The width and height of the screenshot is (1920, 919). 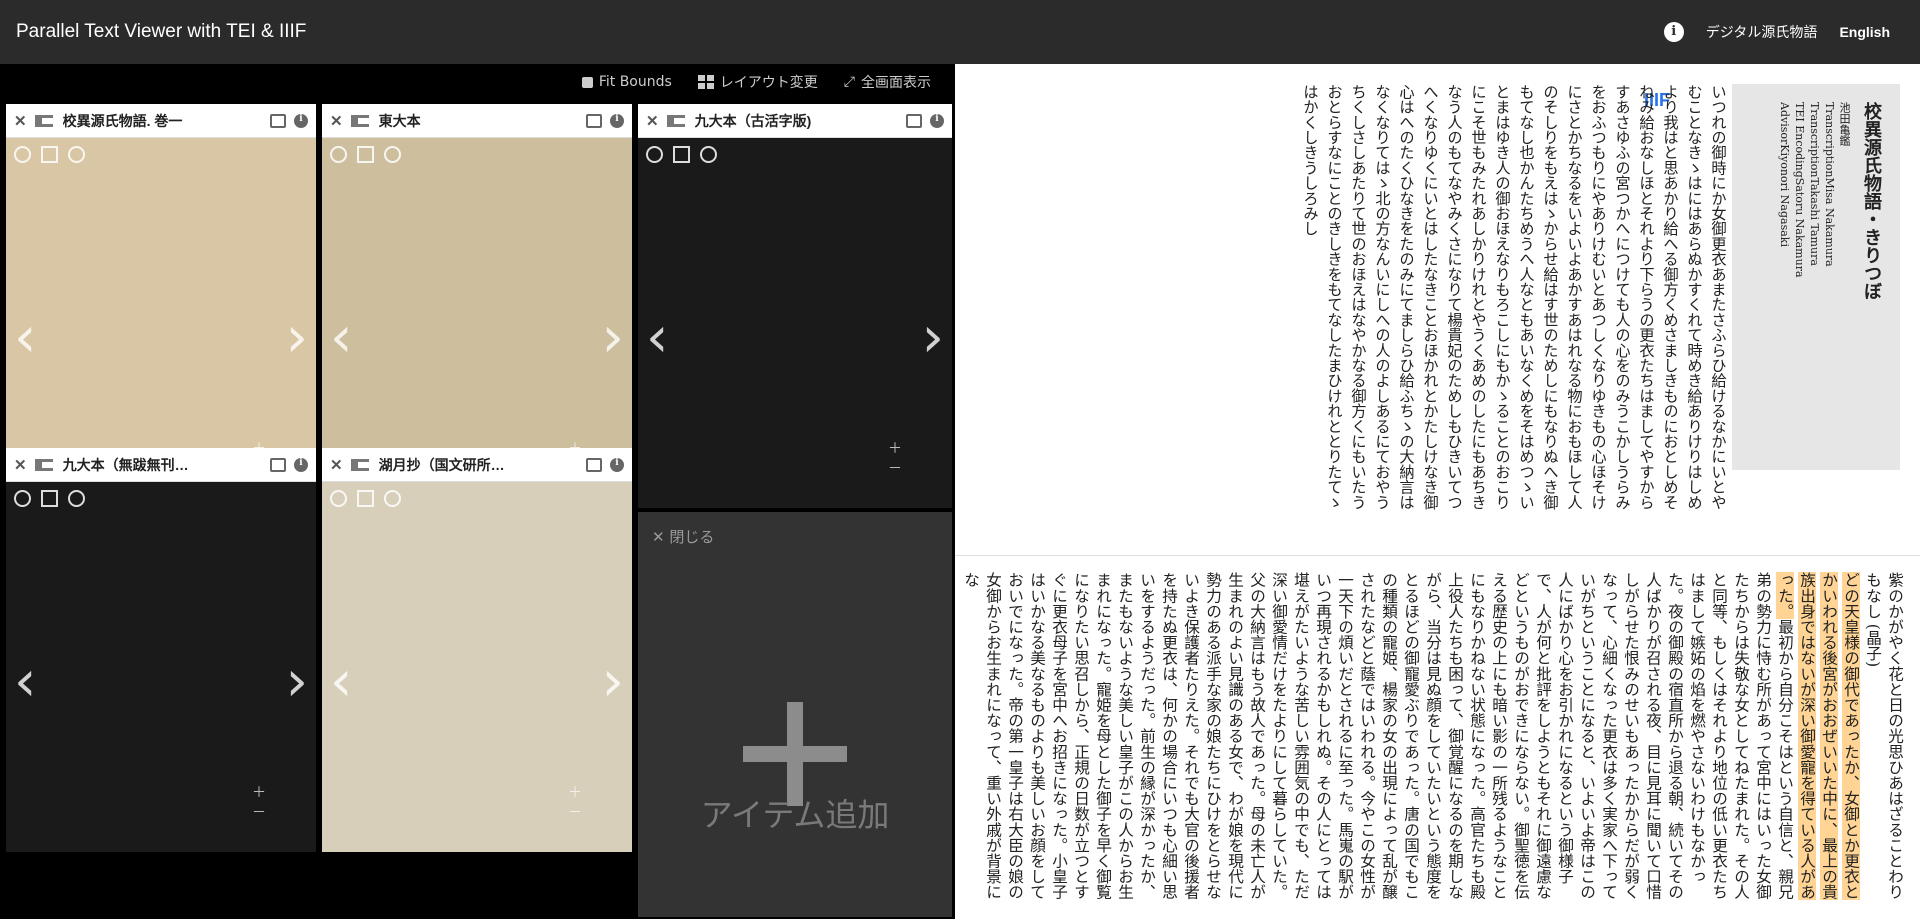 I want to click on layout-change-label: レイアウト変更, so click(x=768, y=83).